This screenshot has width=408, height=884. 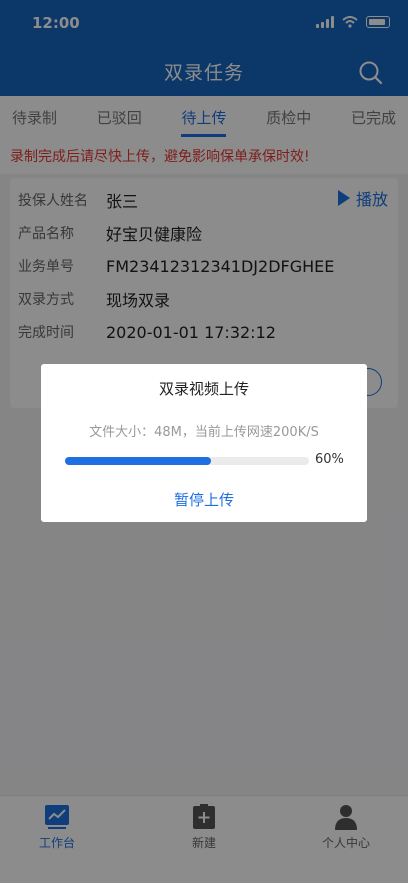 I want to click on upload-dialog: 双录视频上传 文件大小：48M，当前上传网速200K/S 60% 暂停上传, so click(x=204, y=443).